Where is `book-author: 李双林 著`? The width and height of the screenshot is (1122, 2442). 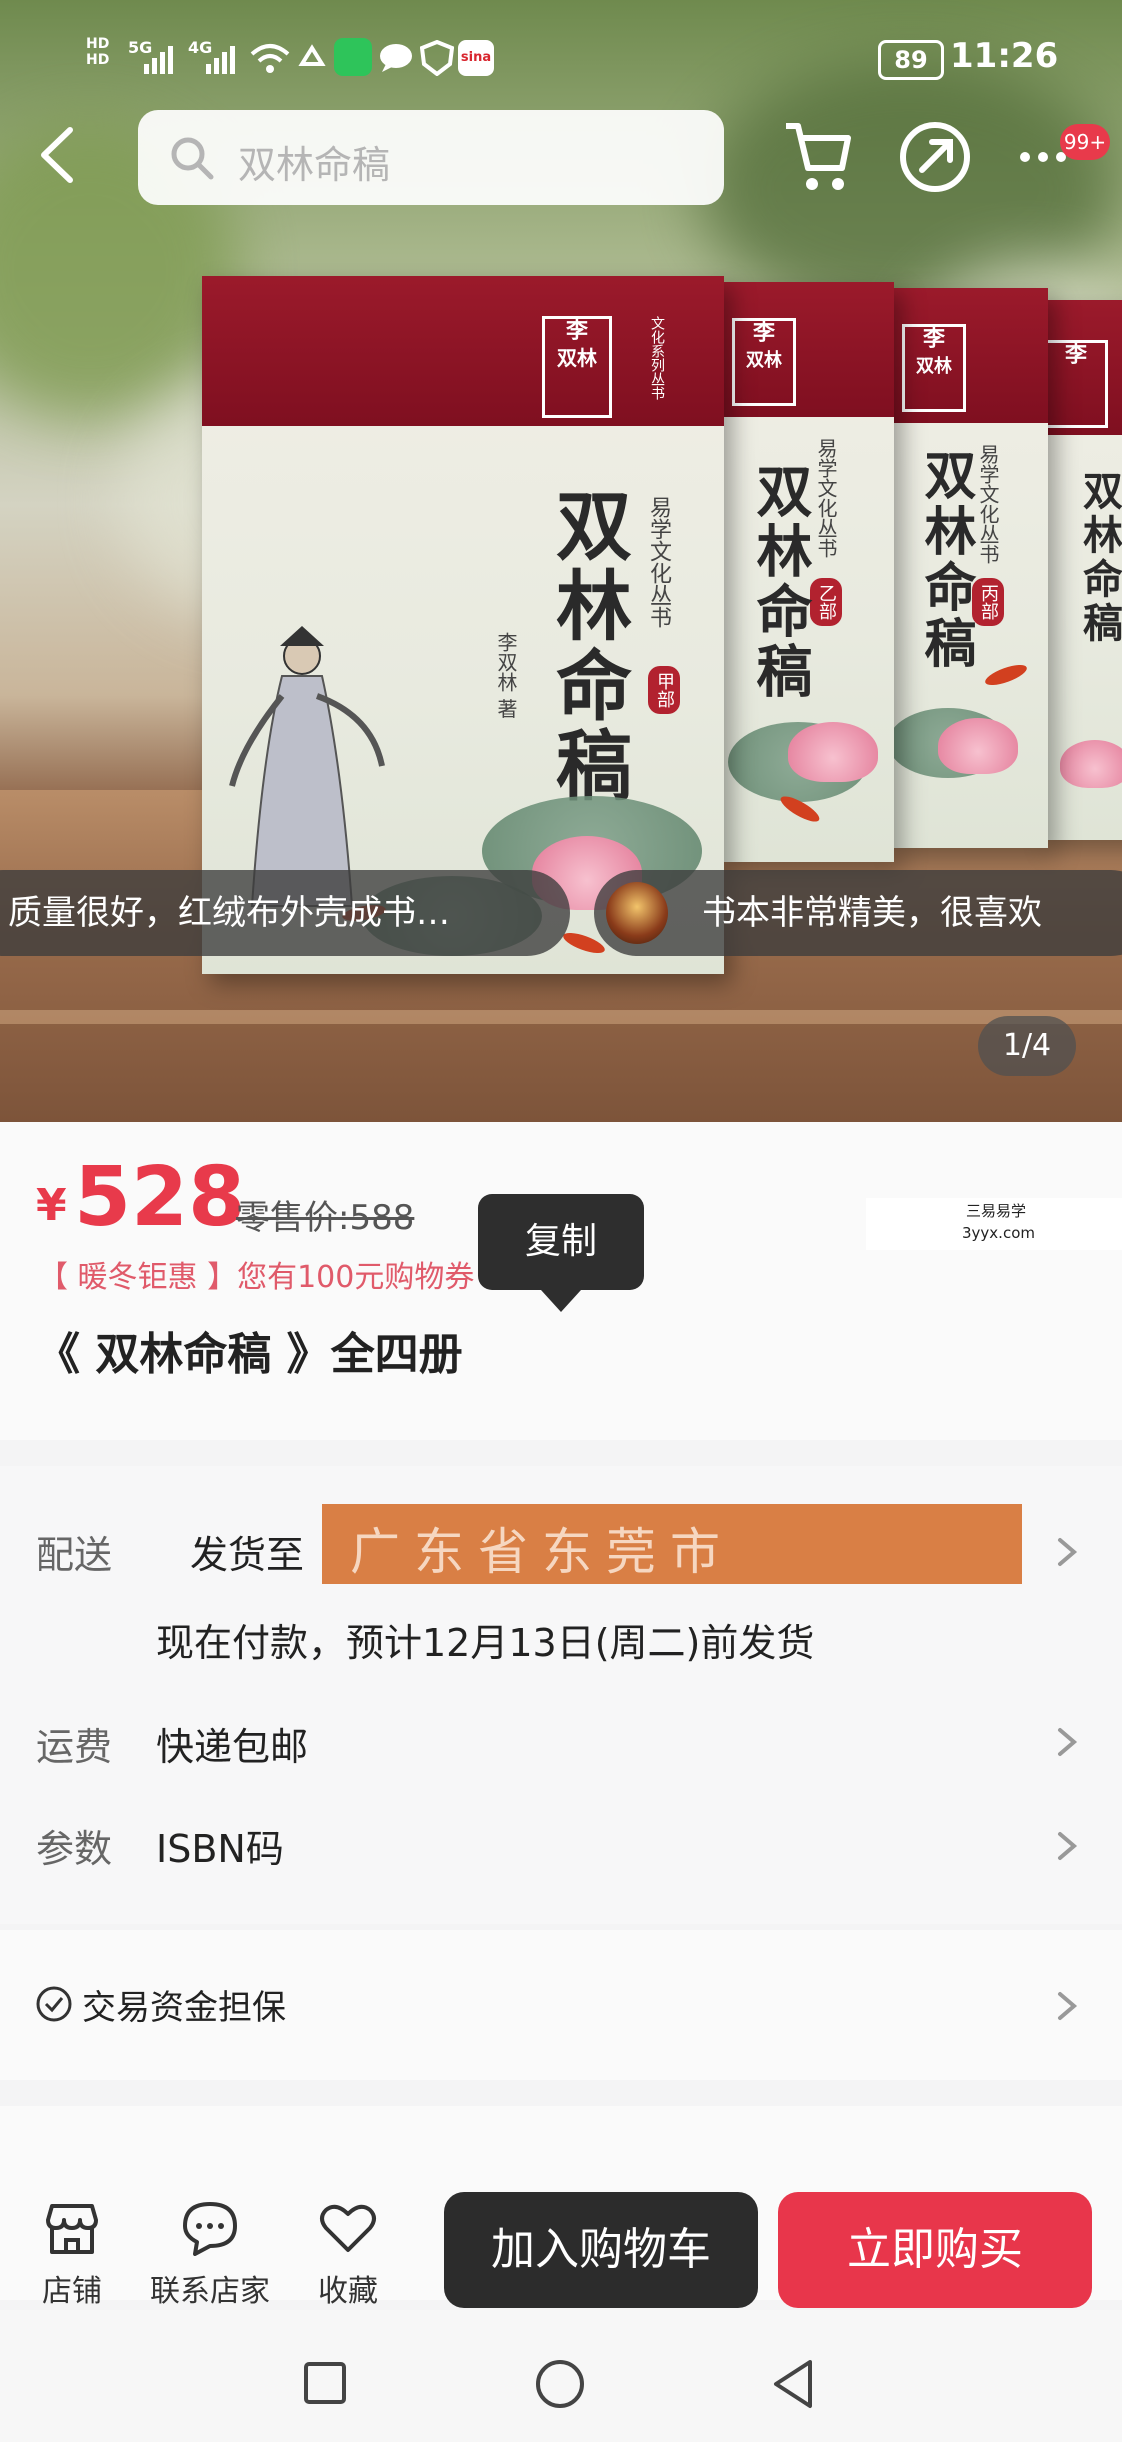
book-author: 李双林 著 is located at coordinates (506, 675).